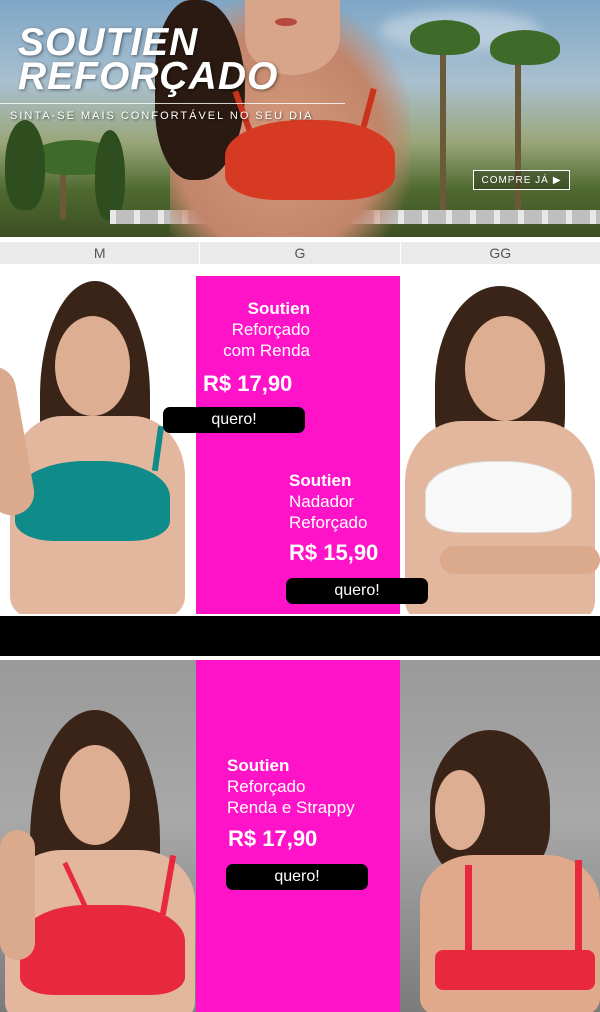 The width and height of the screenshot is (600, 1012). I want to click on model-photo-teal, so click(98, 445).